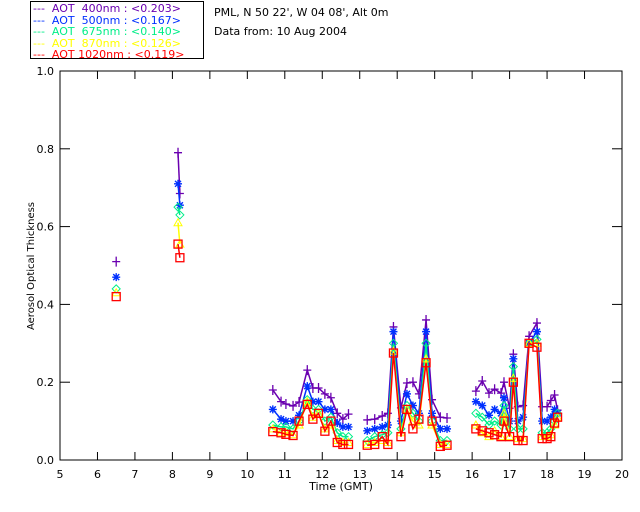 This screenshot has width=640, height=512. I want to click on y-tick-label: 1.0, so click(46, 71).